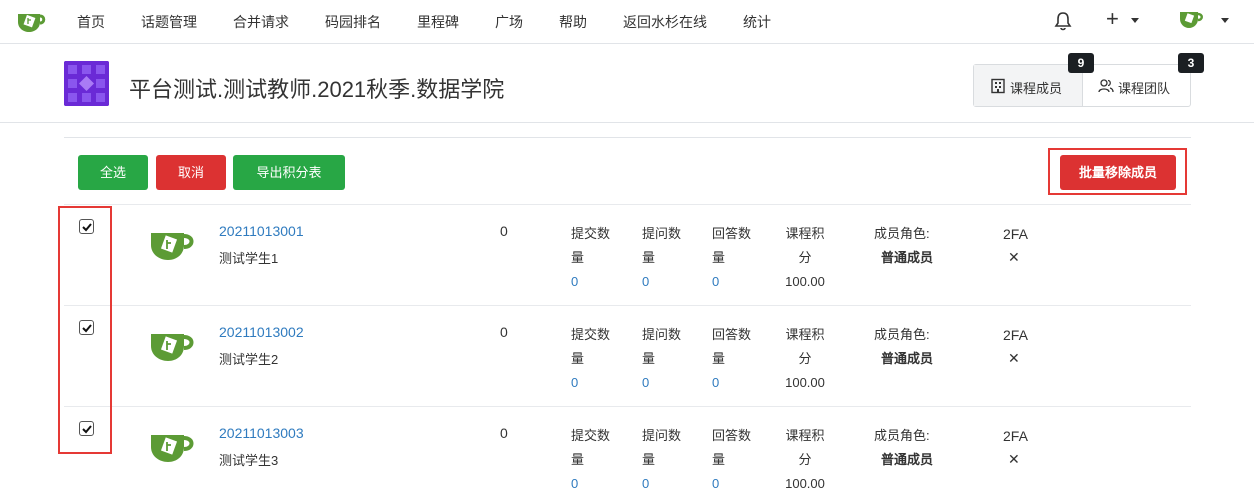 The height and width of the screenshot is (499, 1254). I want to click on student-id-link: 20211013003, so click(261, 433).